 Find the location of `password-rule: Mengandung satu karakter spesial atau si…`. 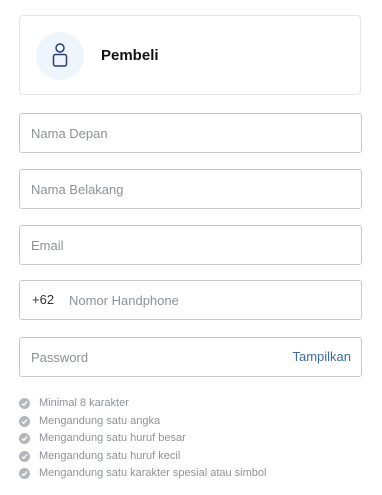

password-rule: Mengandung satu karakter spesial atau si… is located at coordinates (142, 474).